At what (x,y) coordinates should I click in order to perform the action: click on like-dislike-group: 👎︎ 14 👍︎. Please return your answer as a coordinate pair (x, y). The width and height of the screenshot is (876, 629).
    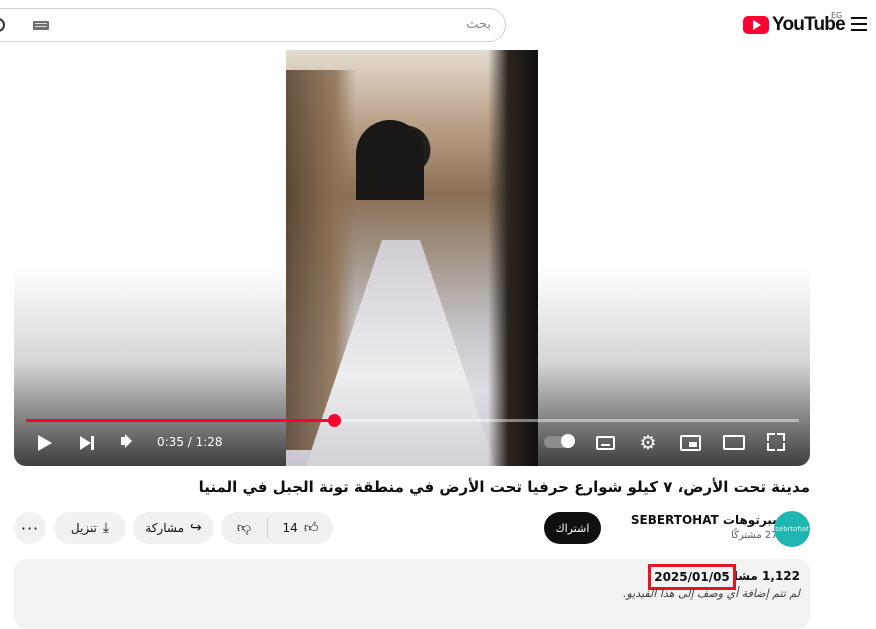
    Looking at the image, I should click on (277, 528).